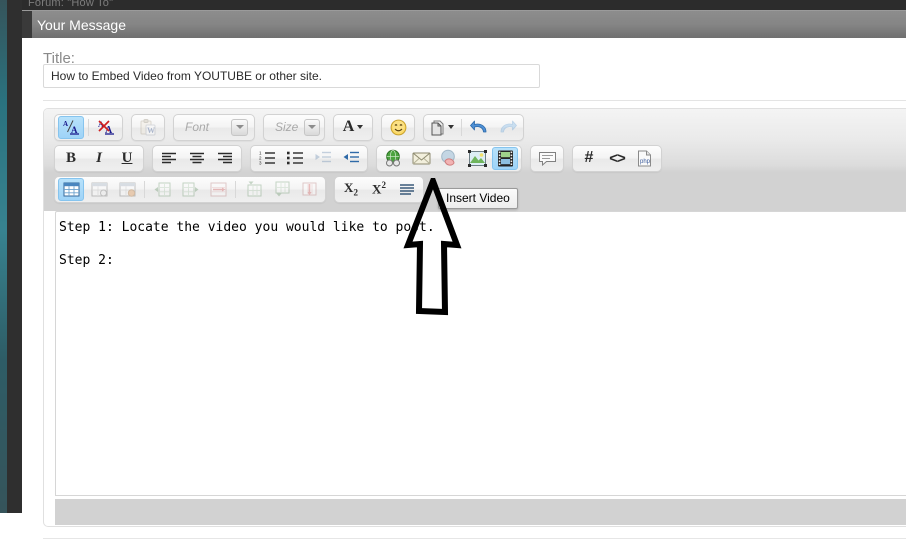  Describe the element at coordinates (86, 260) in the screenshot. I see `body-line-2: Step 2:` at that location.